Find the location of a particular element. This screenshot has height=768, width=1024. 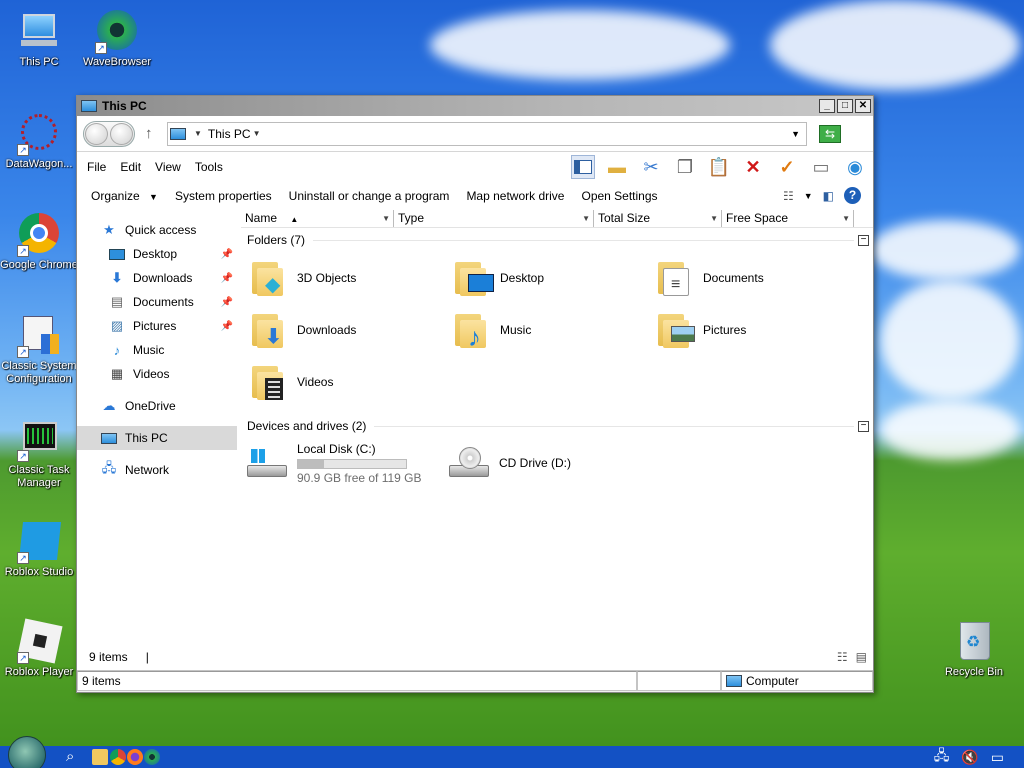

nav-downloads: ⬇ Downloads 📌 is located at coordinates (157, 278).